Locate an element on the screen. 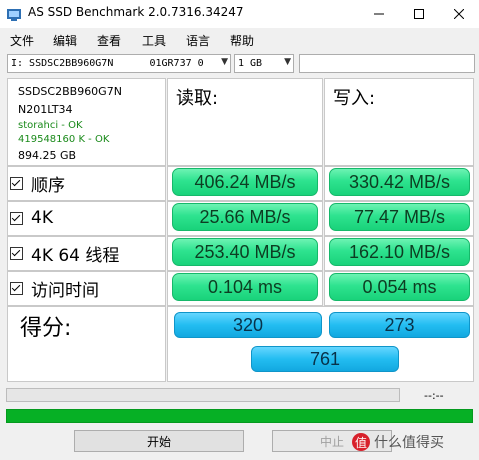 The image size is (479, 460). test-4k64-checkbox is located at coordinates (16, 253).